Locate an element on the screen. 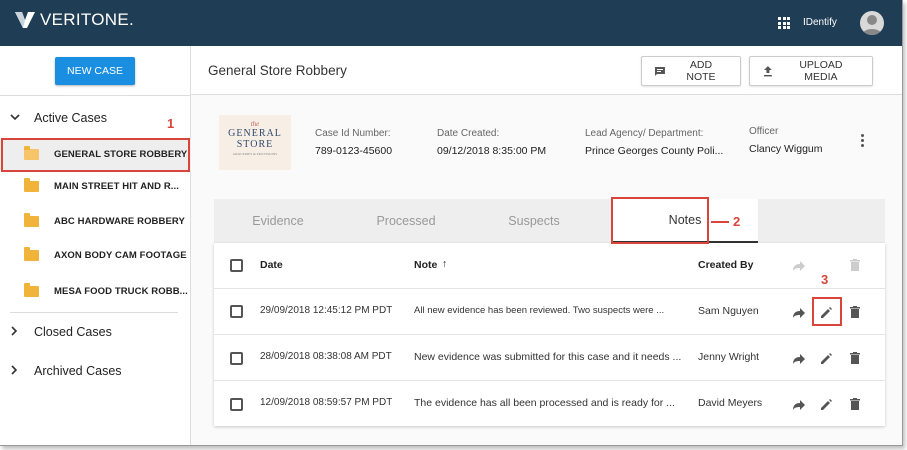  row-date: 29/09/2018 12:45:12 PM PDT is located at coordinates (326, 310).